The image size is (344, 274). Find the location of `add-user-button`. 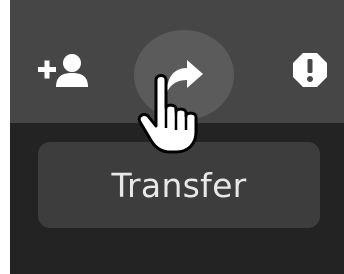

add-user-button is located at coordinates (64, 72).